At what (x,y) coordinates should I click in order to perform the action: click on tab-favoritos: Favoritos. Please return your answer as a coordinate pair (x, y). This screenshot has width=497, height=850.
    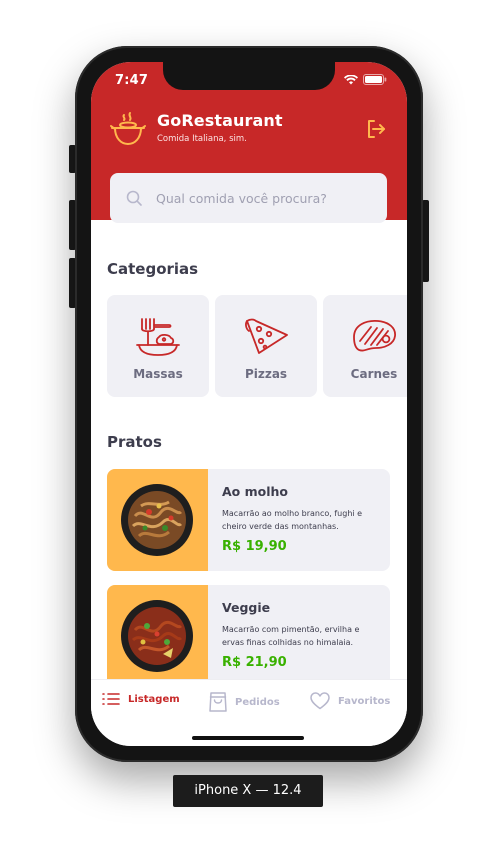
    Looking at the image, I should click on (350, 701).